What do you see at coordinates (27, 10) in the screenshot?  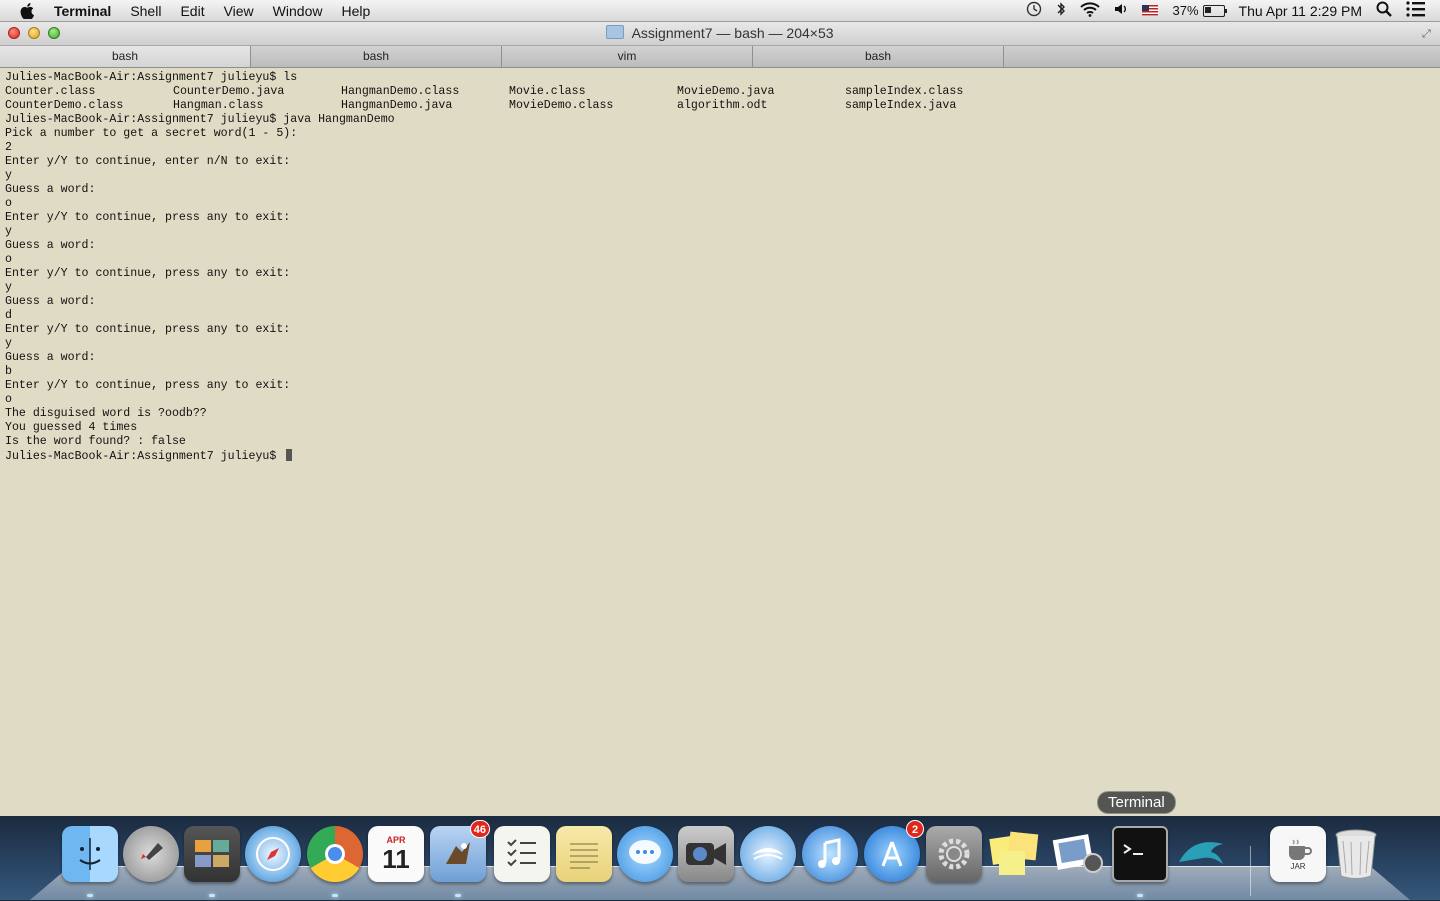 I see `apple-menu-icon` at bounding box center [27, 10].